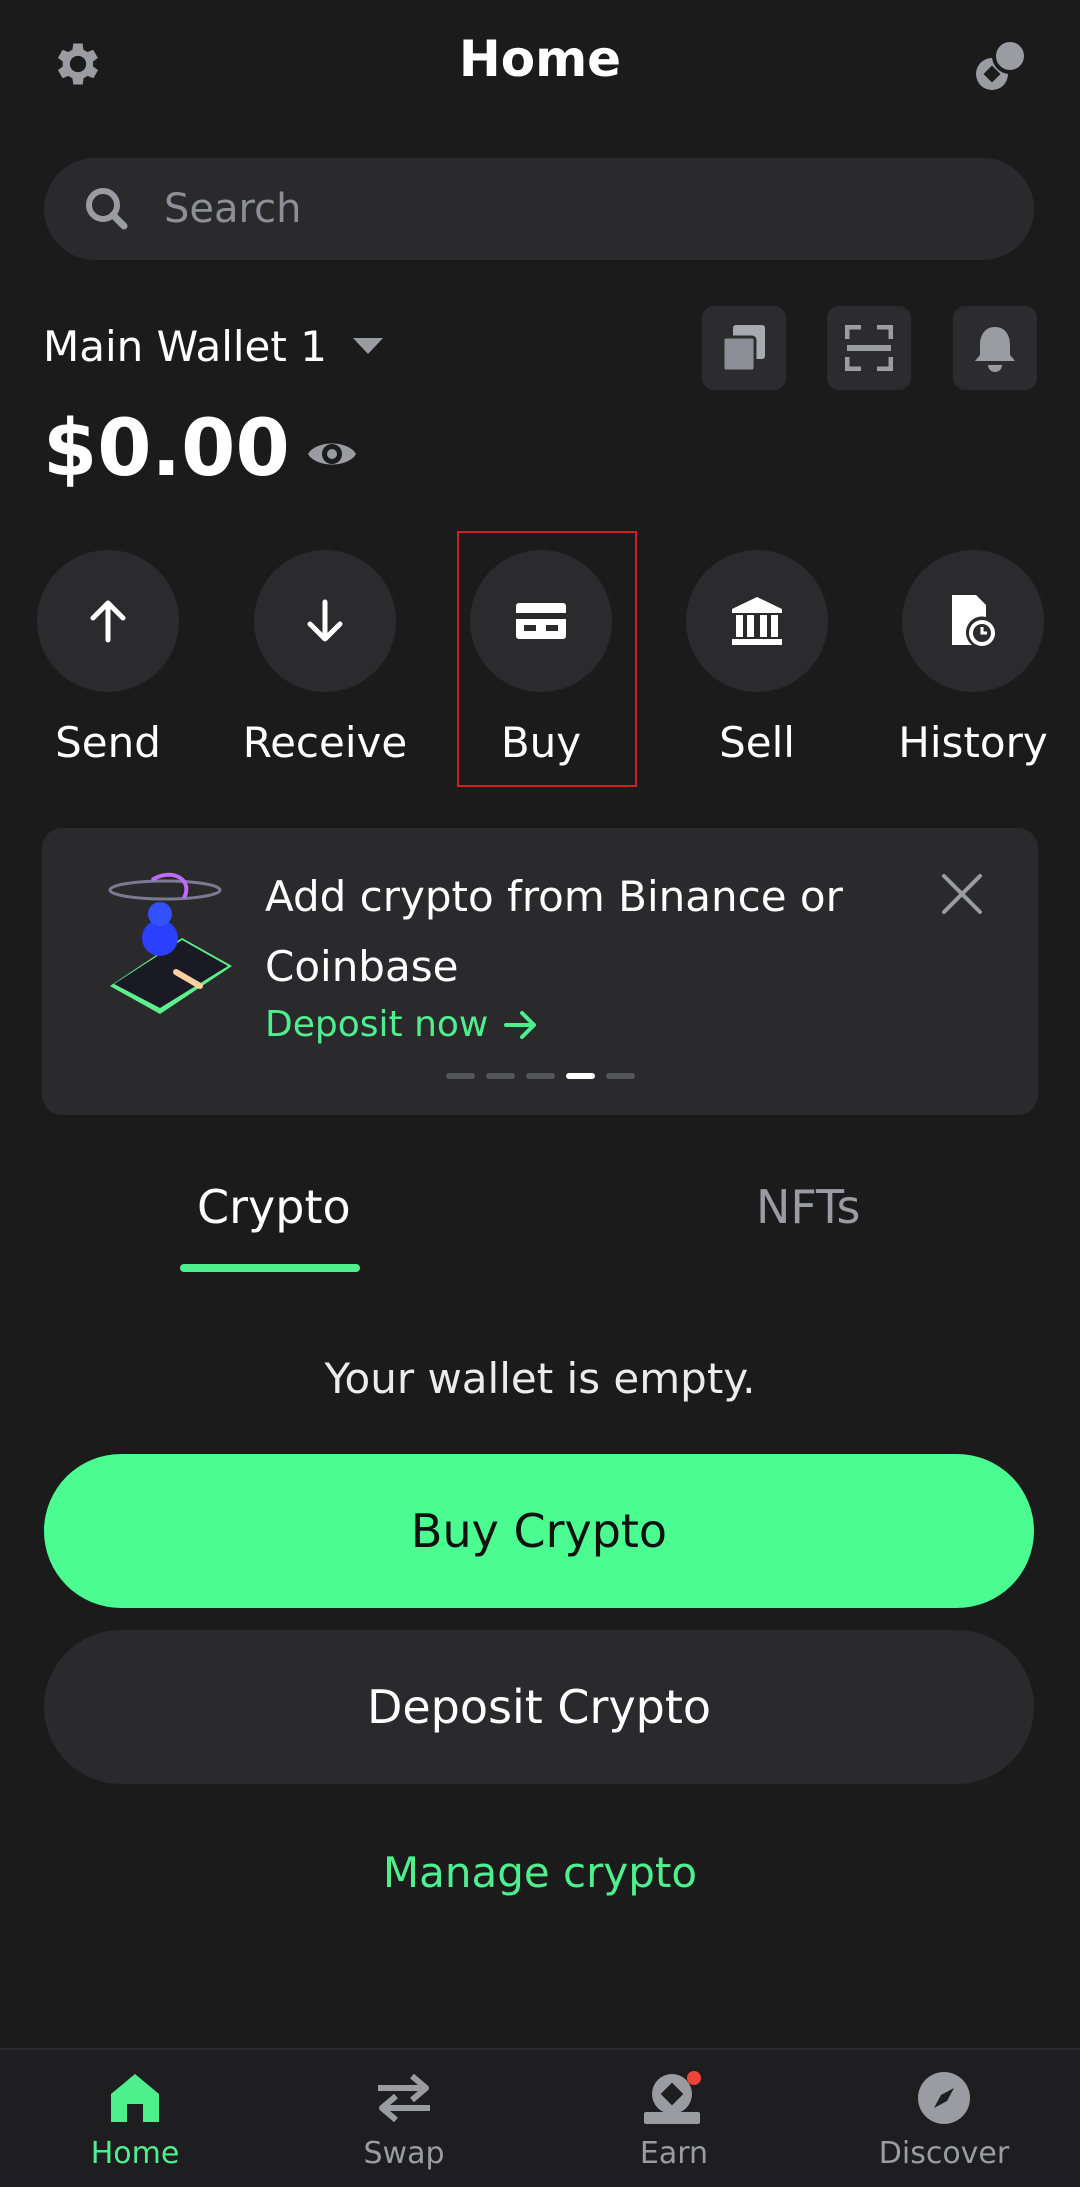 Image resolution: width=1080 pixels, height=2187 pixels. Describe the element at coordinates (674, 2153) in the screenshot. I see `nav-earn-label: Earn` at that location.